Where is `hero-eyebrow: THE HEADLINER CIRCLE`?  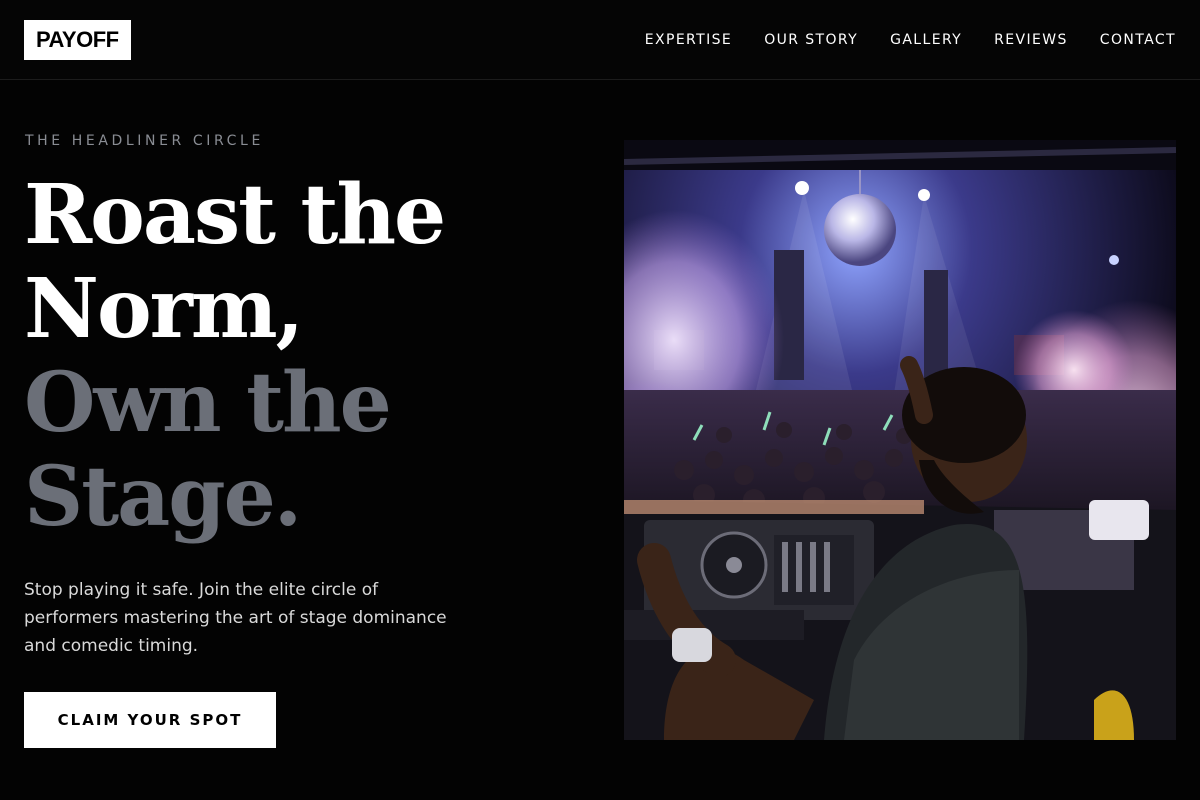
hero-eyebrow: THE HEADLINER CIRCLE is located at coordinates (144, 141).